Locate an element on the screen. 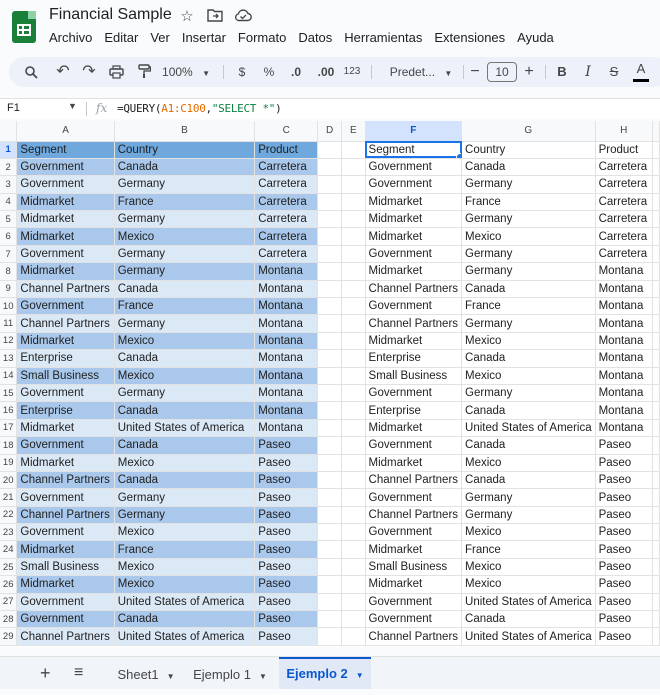 The height and width of the screenshot is (695, 660). row-header: 20 is located at coordinates (9, 480).